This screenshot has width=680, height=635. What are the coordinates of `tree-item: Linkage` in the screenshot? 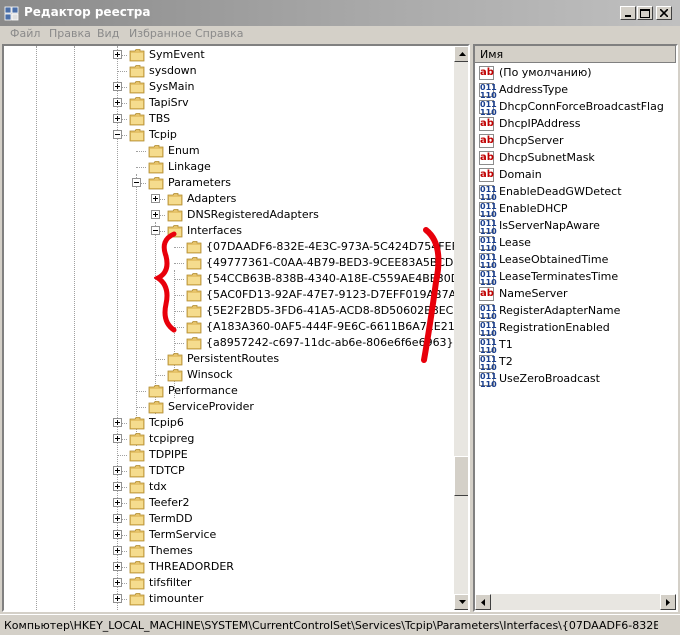 It's located at (288, 167).